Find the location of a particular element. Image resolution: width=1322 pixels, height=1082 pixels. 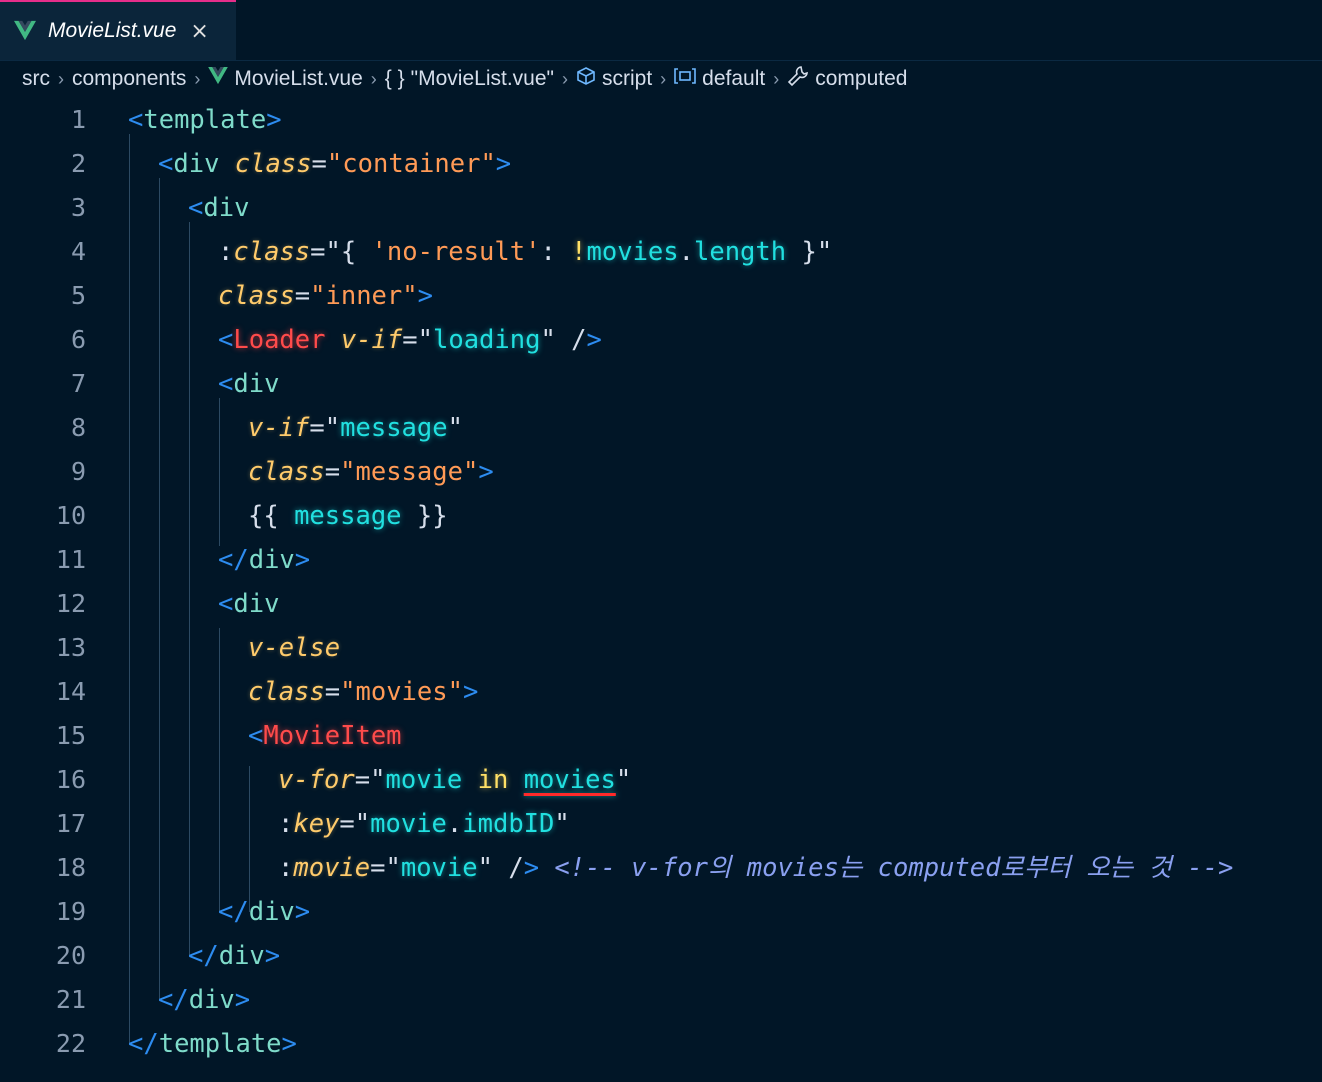

component-name: MovieItem is located at coordinates (332, 736).